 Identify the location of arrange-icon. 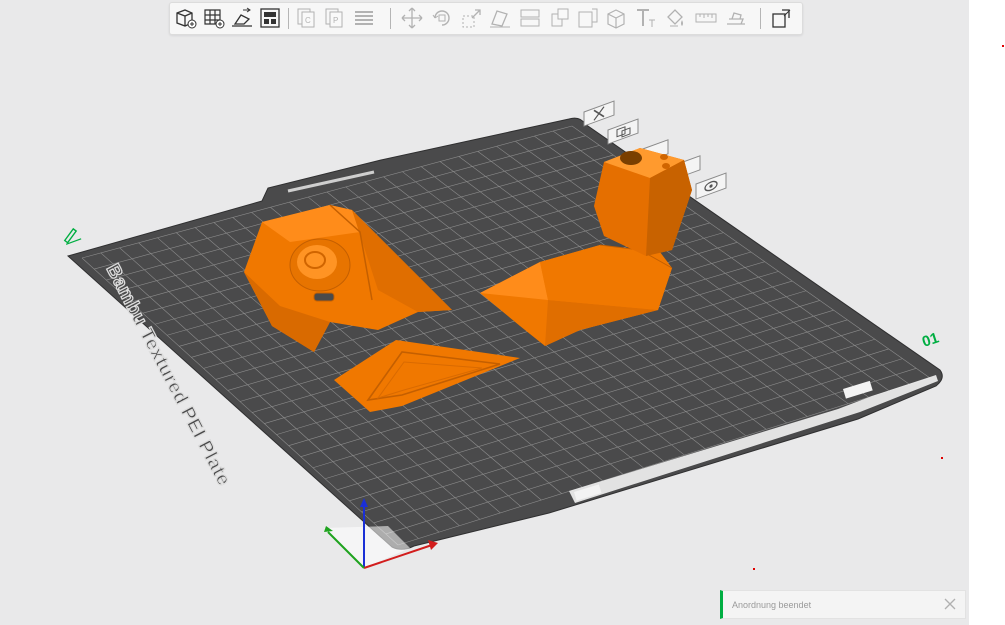
(270, 18).